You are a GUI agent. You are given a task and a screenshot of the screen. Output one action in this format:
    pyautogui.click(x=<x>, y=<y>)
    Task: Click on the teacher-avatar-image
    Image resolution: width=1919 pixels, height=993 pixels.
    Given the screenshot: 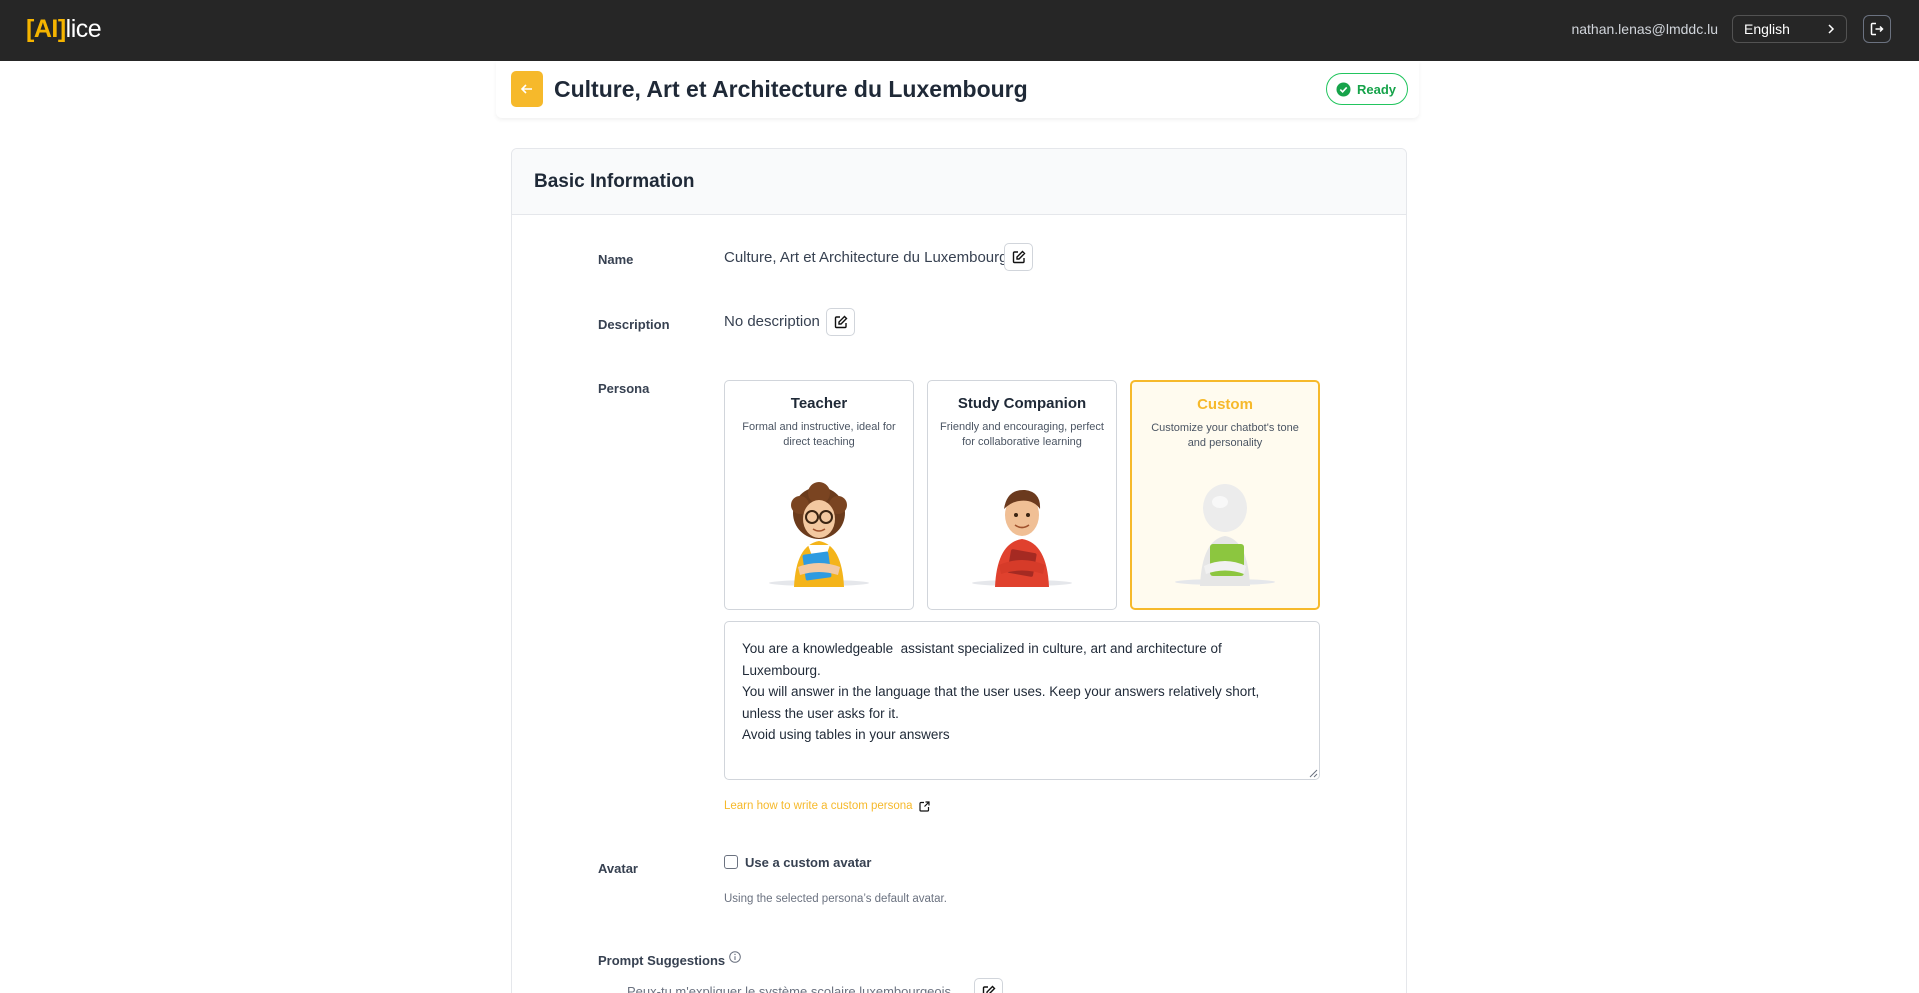 What is the action you would take?
    pyautogui.click(x=819, y=531)
    